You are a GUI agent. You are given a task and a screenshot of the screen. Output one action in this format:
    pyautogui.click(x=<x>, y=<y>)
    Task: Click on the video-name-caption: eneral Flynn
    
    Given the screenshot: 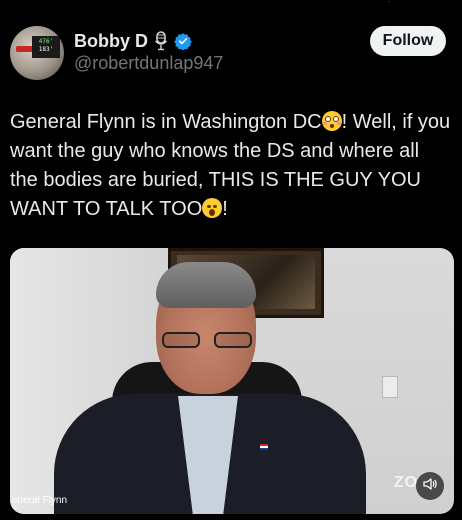 What is the action you would take?
    pyautogui.click(x=40, y=500)
    